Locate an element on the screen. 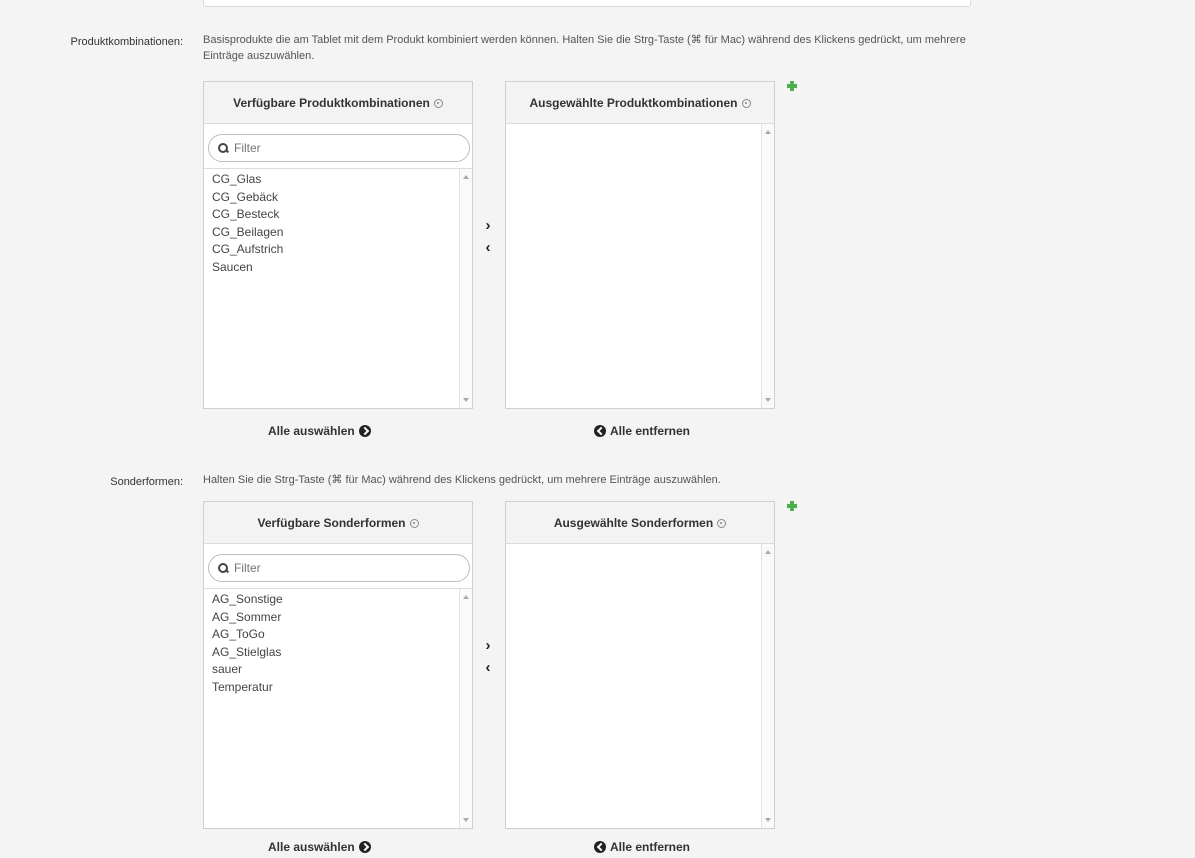  remove-all-sonderformen-button: Alle entfernen is located at coordinates (640, 847).